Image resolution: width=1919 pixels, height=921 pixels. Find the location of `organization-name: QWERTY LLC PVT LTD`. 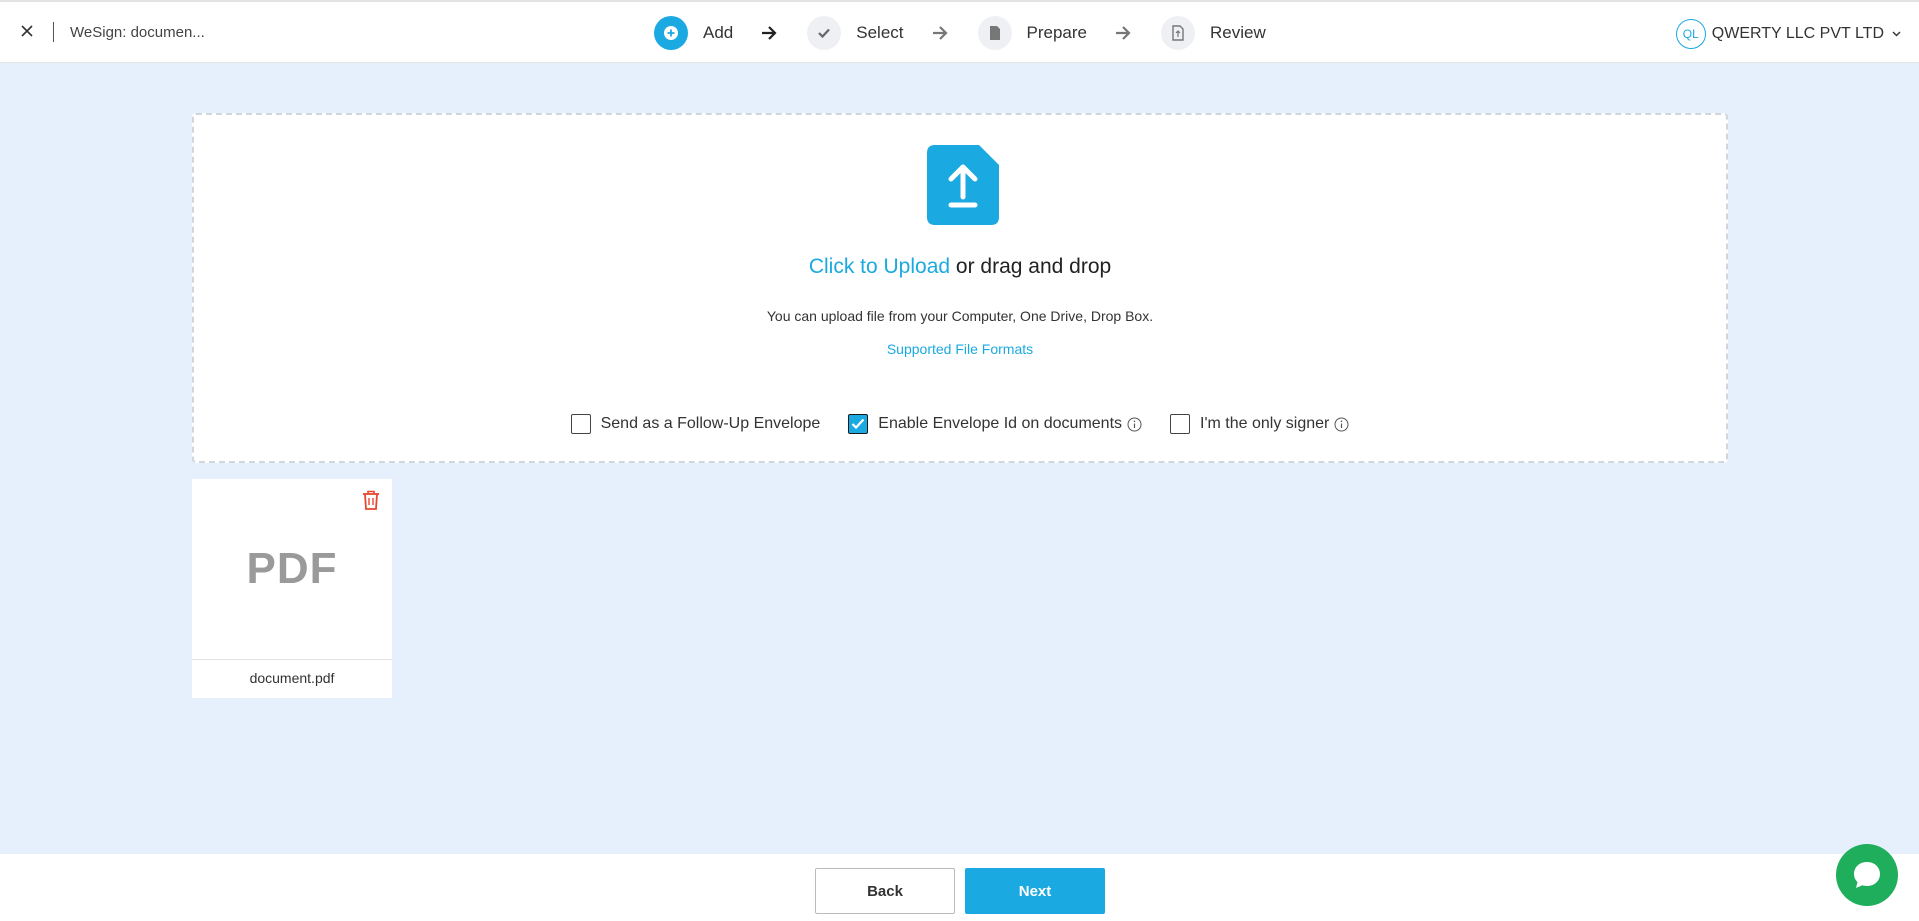

organization-name: QWERTY LLC PVT LTD is located at coordinates (1797, 33).